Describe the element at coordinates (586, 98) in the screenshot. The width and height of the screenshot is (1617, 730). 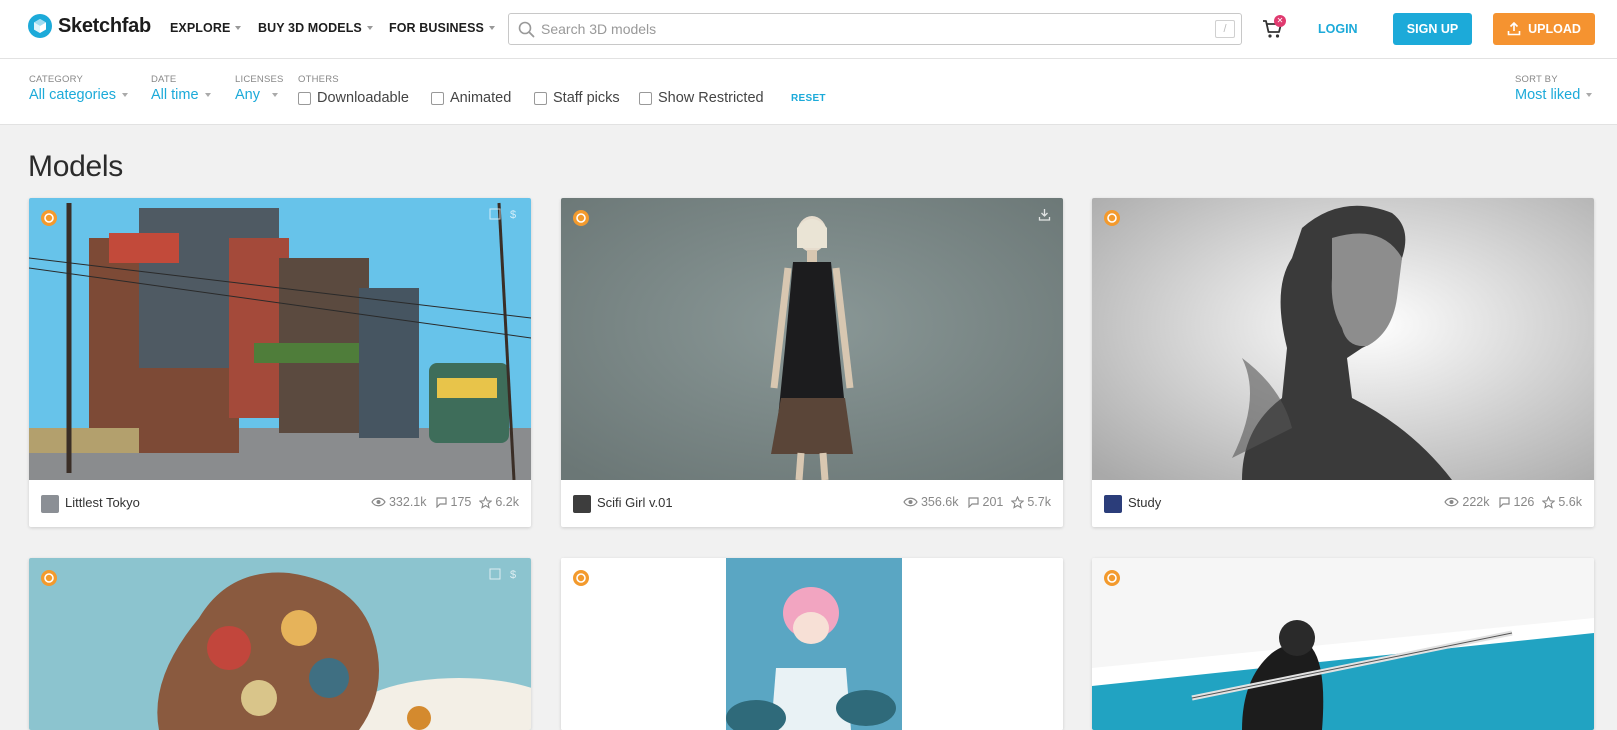
I see `checkbox-staff-picks-label: Staff picks` at that location.